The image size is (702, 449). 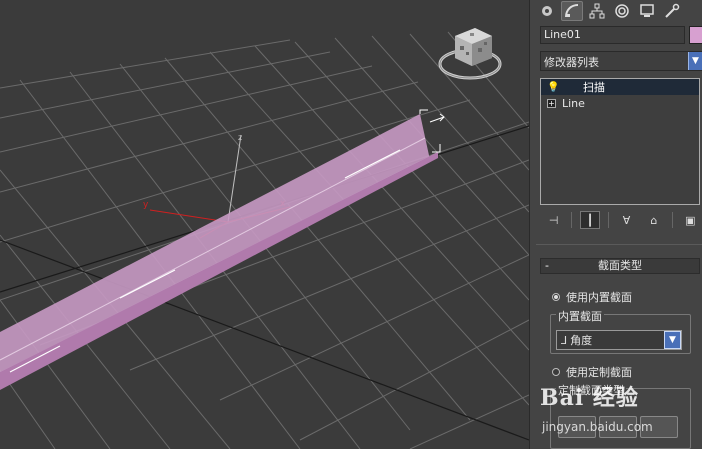 What do you see at coordinates (594, 87) in the screenshot?
I see `stack-item-label: 扫描` at bounding box center [594, 87].